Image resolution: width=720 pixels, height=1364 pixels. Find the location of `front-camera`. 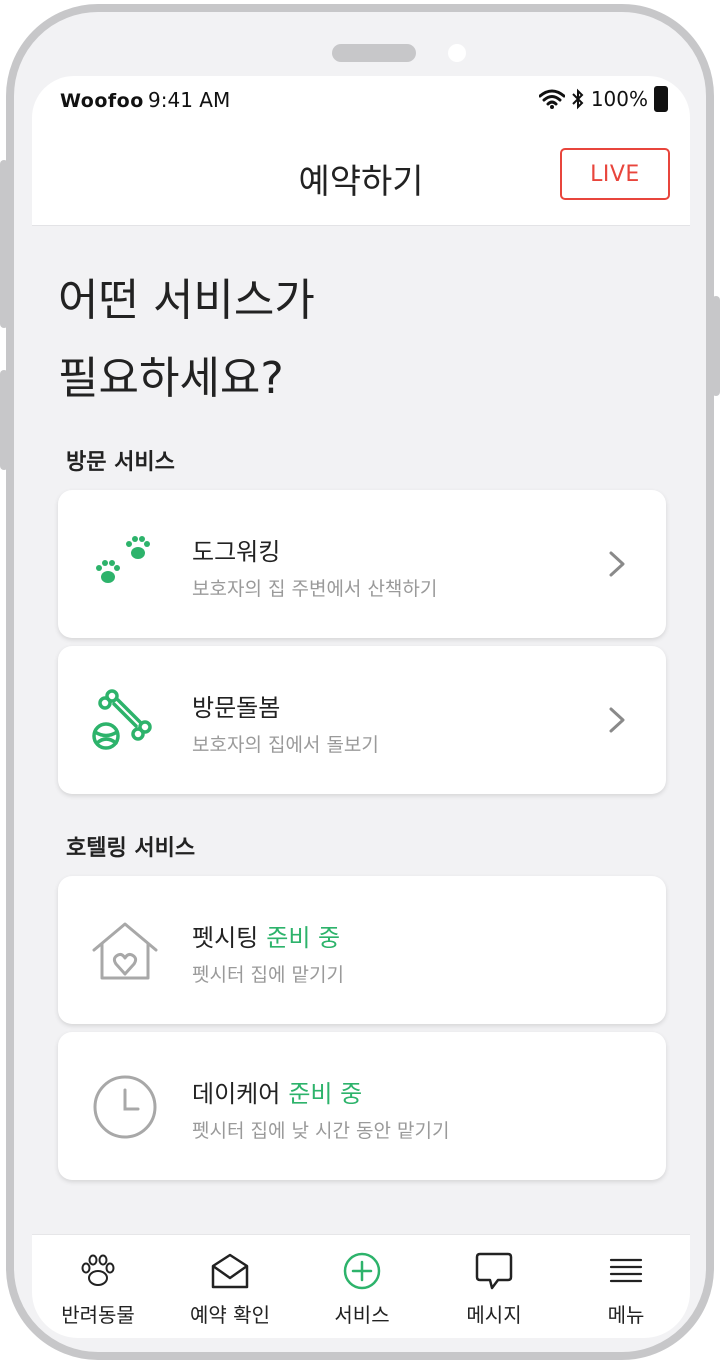

front-camera is located at coordinates (457, 53).